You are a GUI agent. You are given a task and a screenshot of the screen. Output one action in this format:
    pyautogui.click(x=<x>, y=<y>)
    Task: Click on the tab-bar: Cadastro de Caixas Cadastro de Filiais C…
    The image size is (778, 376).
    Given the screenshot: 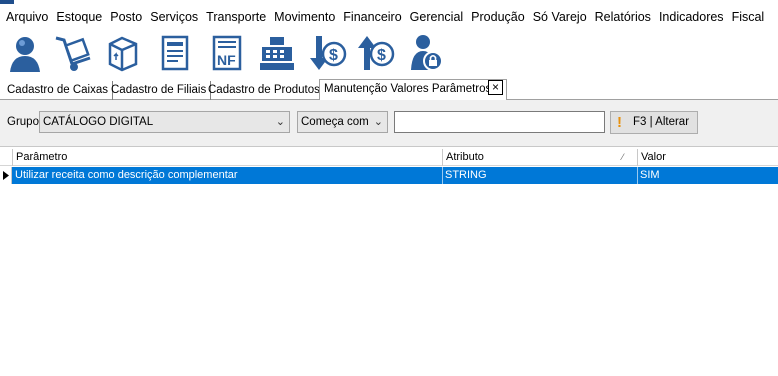 What is the action you would take?
    pyautogui.click(x=389, y=89)
    